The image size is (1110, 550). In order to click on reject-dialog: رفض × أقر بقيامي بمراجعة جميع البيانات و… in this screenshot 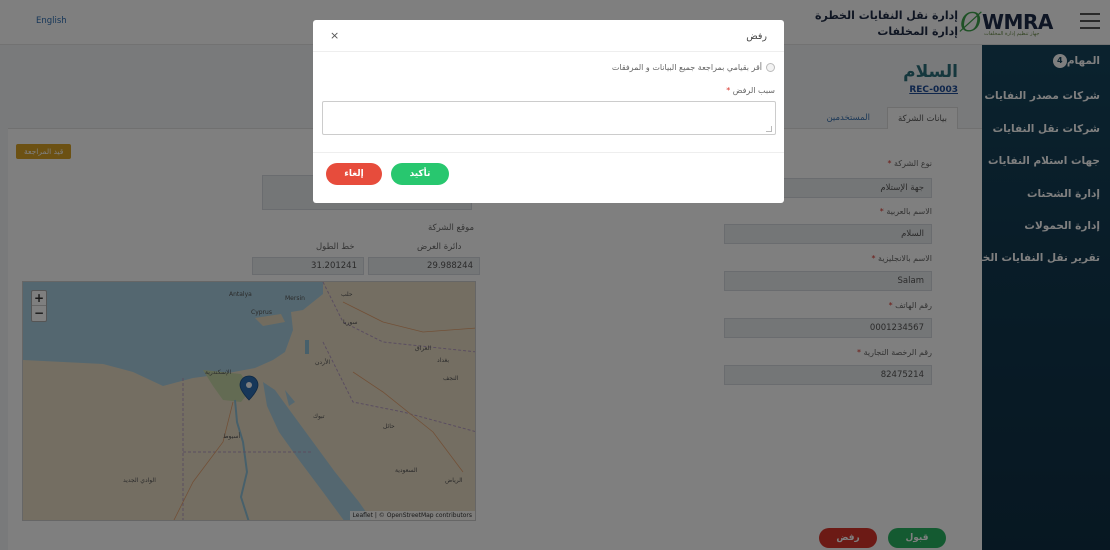, I will do `click(548, 111)`.